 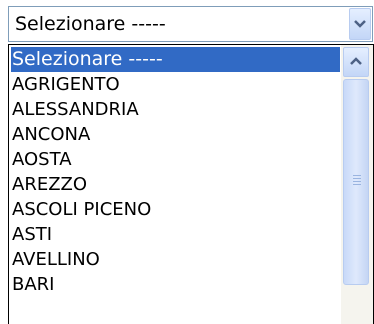 What do you see at coordinates (175, 134) in the screenshot?
I see `option-ancona: ANCONA` at bounding box center [175, 134].